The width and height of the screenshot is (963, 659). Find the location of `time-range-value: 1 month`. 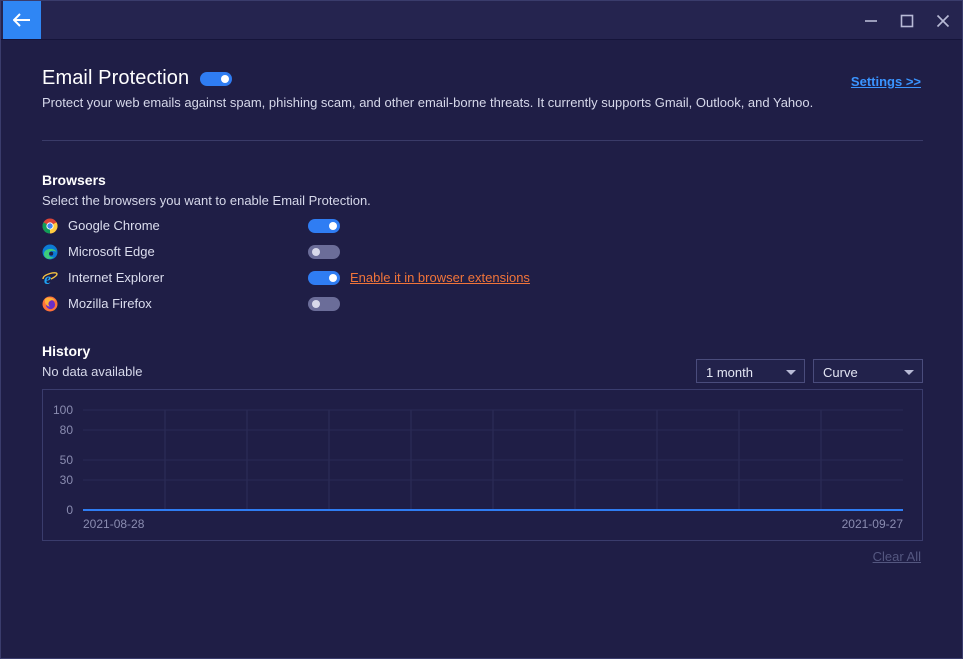

time-range-value: 1 month is located at coordinates (729, 372).